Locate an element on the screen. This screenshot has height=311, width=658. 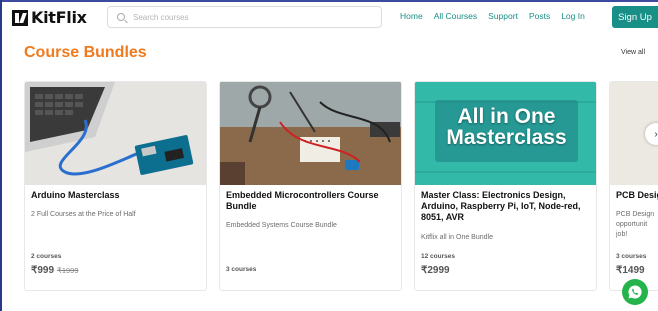
price-current: ₹1499 is located at coordinates (630, 270).